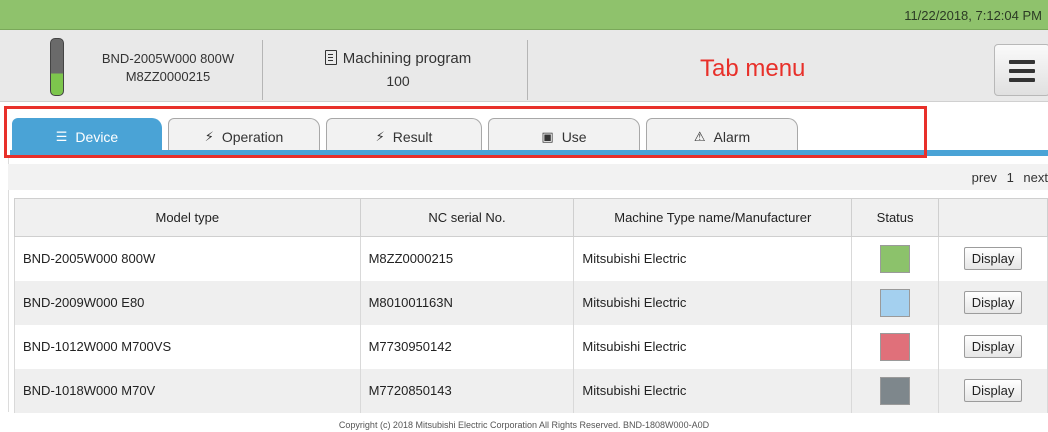 This screenshot has height=432, width=1048. What do you see at coordinates (524, 15) in the screenshot?
I see `status-bar: 11/22/2018, 7:12:04 PM` at bounding box center [524, 15].